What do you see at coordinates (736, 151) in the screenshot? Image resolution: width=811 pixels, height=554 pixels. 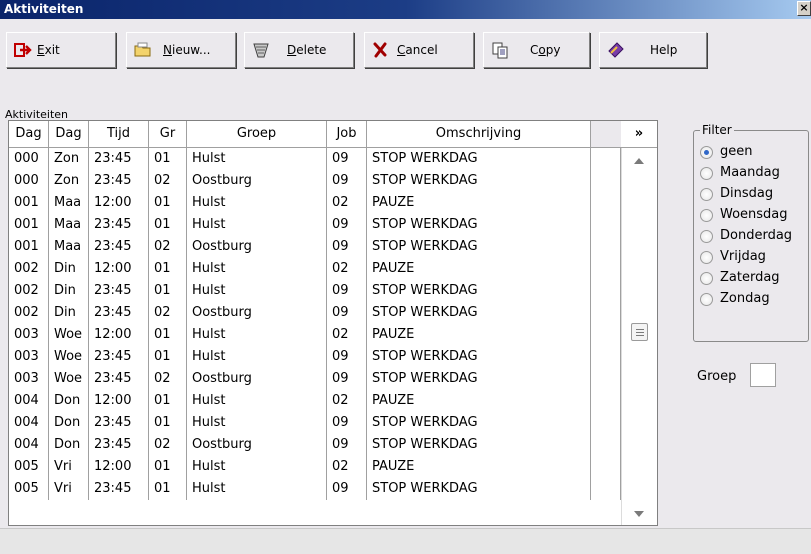 I see `radio-label: geen` at bounding box center [736, 151].